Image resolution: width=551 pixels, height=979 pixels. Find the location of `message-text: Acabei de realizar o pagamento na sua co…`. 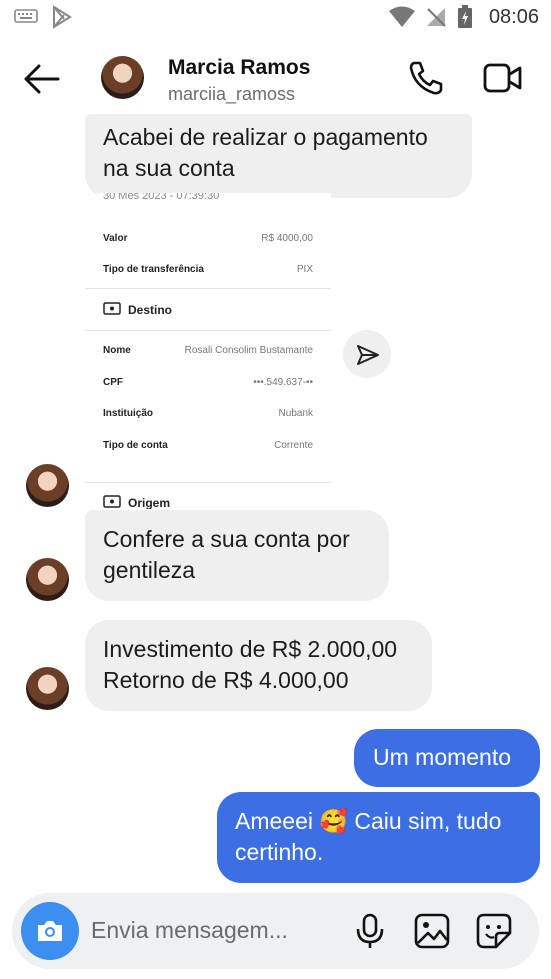

message-text: Acabei de realizar o pagamento na sua co… is located at coordinates (265, 152).